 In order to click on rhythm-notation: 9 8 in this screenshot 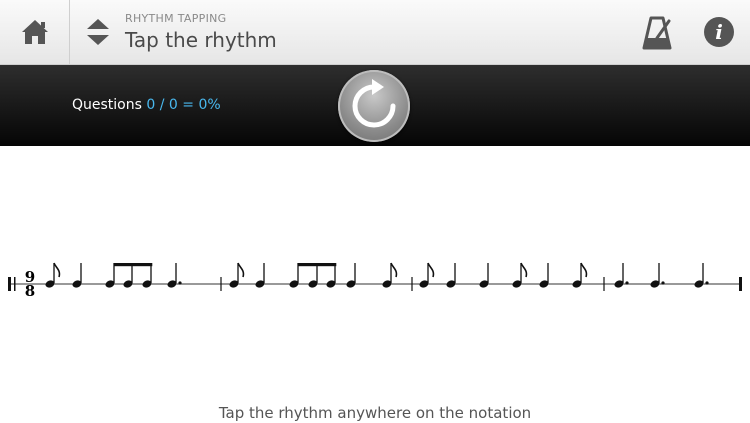, I will do `click(375, 280)`.